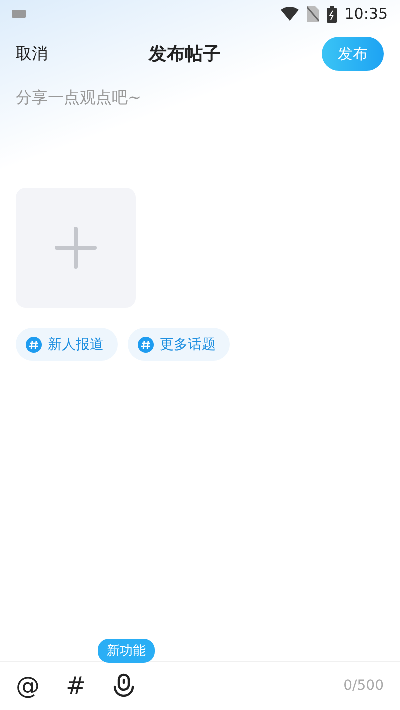 This screenshot has height=710, width=400. What do you see at coordinates (32, 54) in the screenshot?
I see `cancel-link: 取消` at bounding box center [32, 54].